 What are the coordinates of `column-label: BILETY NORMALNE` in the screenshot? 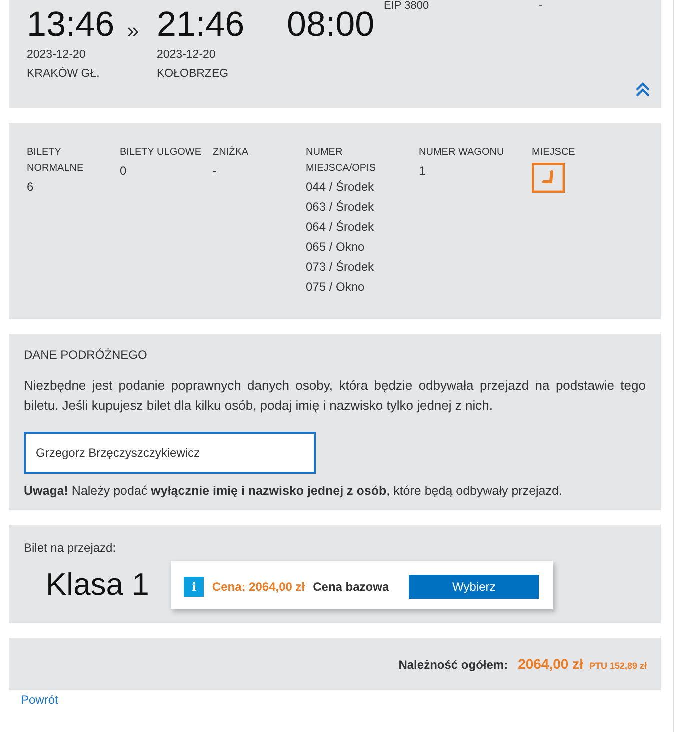 It's located at (56, 161).